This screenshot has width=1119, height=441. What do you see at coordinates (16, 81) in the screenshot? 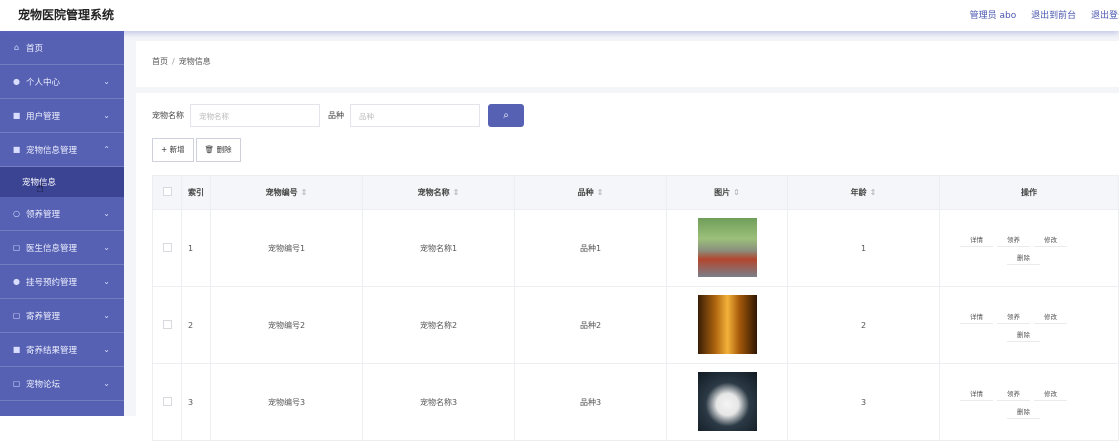
I see `user-icon: ●` at bounding box center [16, 81].